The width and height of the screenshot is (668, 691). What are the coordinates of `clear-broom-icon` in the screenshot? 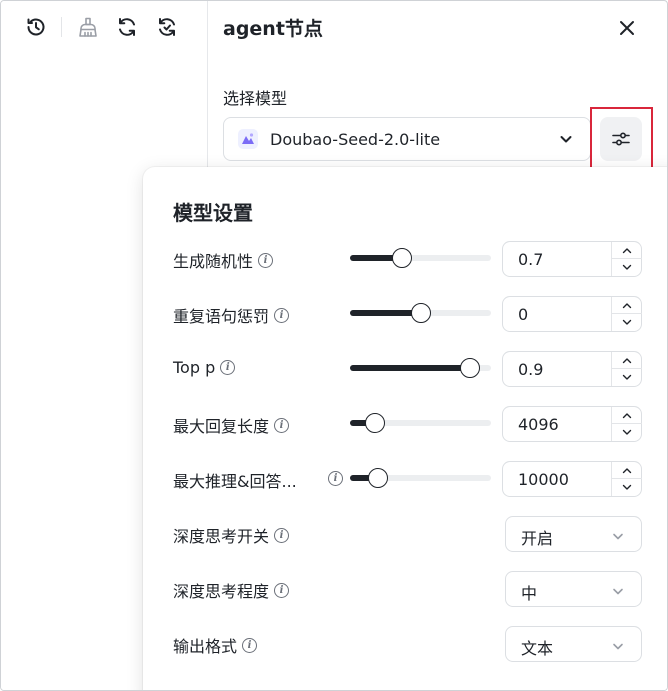 It's located at (88, 27).